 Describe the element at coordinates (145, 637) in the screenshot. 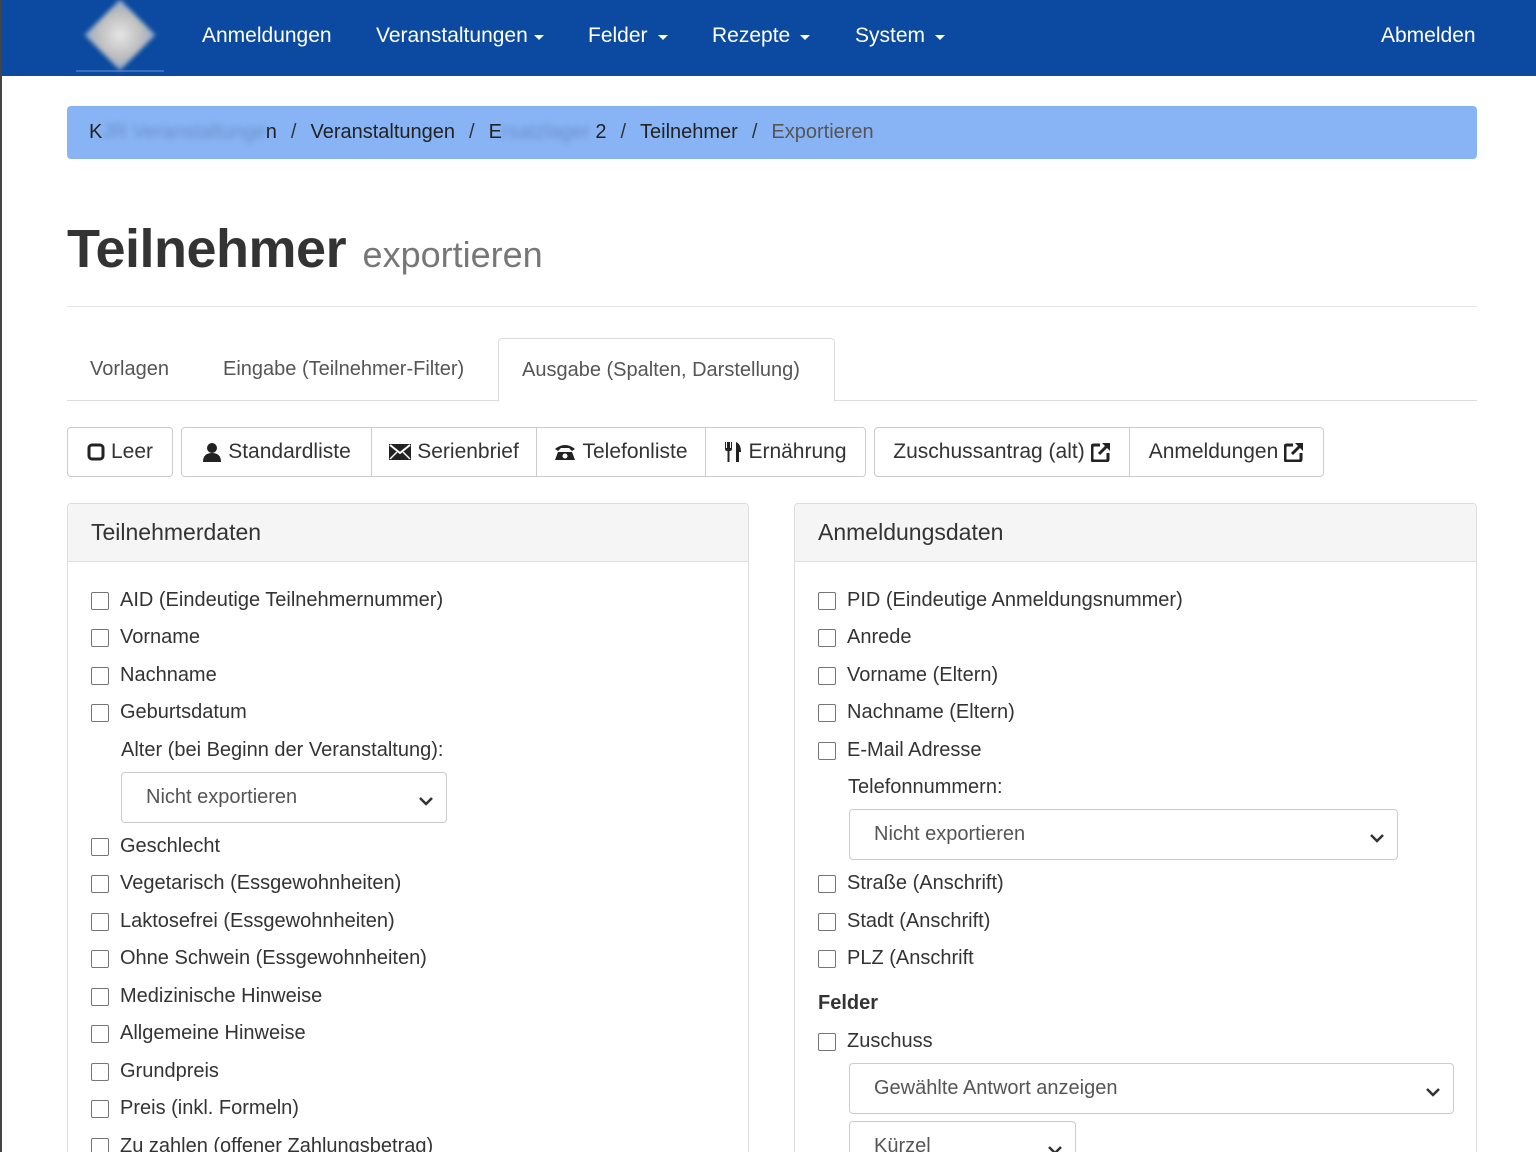

I see `checkbox-vorname: Vorname` at that location.